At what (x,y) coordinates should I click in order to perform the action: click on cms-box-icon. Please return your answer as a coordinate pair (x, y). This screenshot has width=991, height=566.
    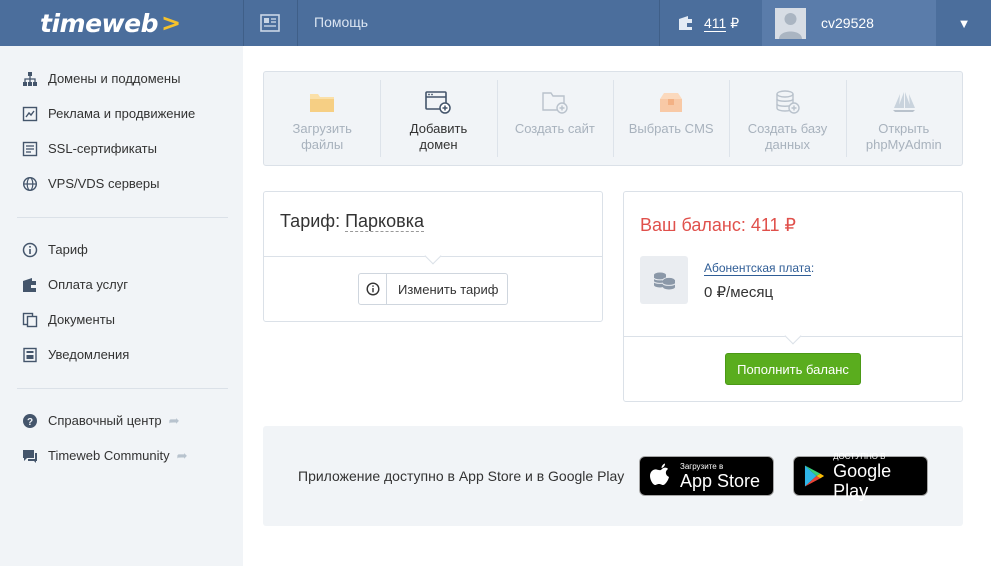
    Looking at the image, I should click on (671, 102).